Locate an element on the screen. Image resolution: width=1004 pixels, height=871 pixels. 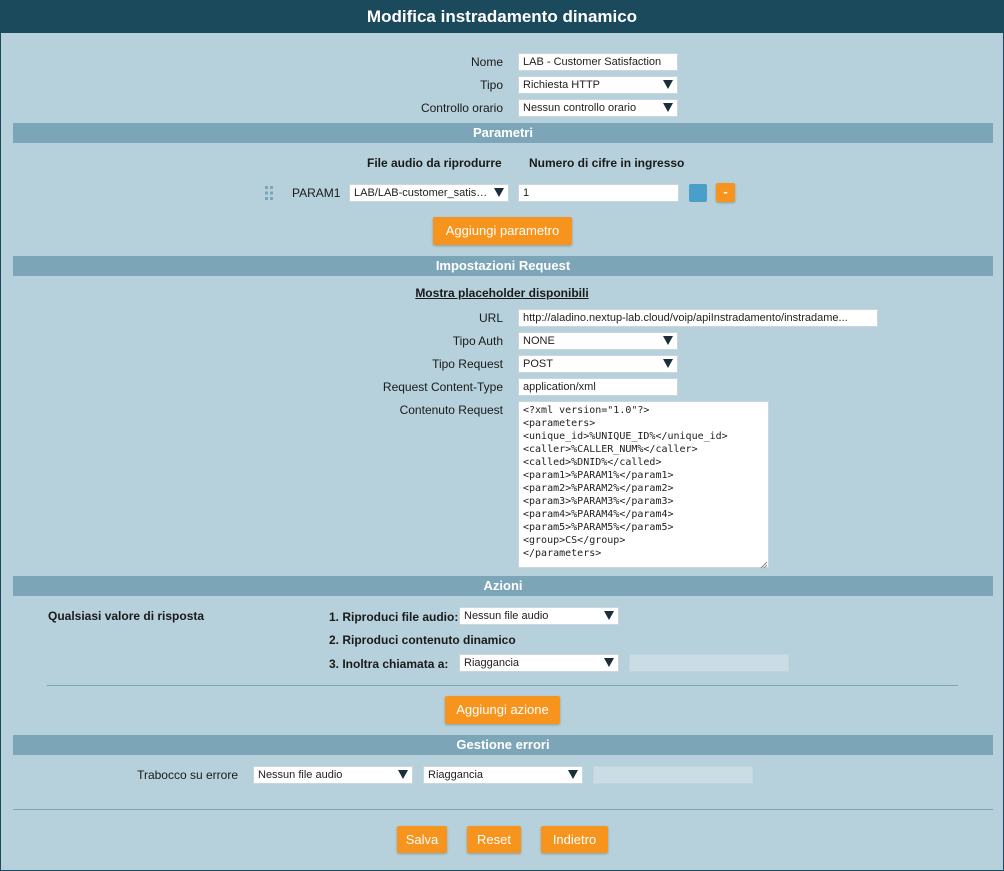
col-header-file-audio: File audio da riprodurre is located at coordinates (434, 163).